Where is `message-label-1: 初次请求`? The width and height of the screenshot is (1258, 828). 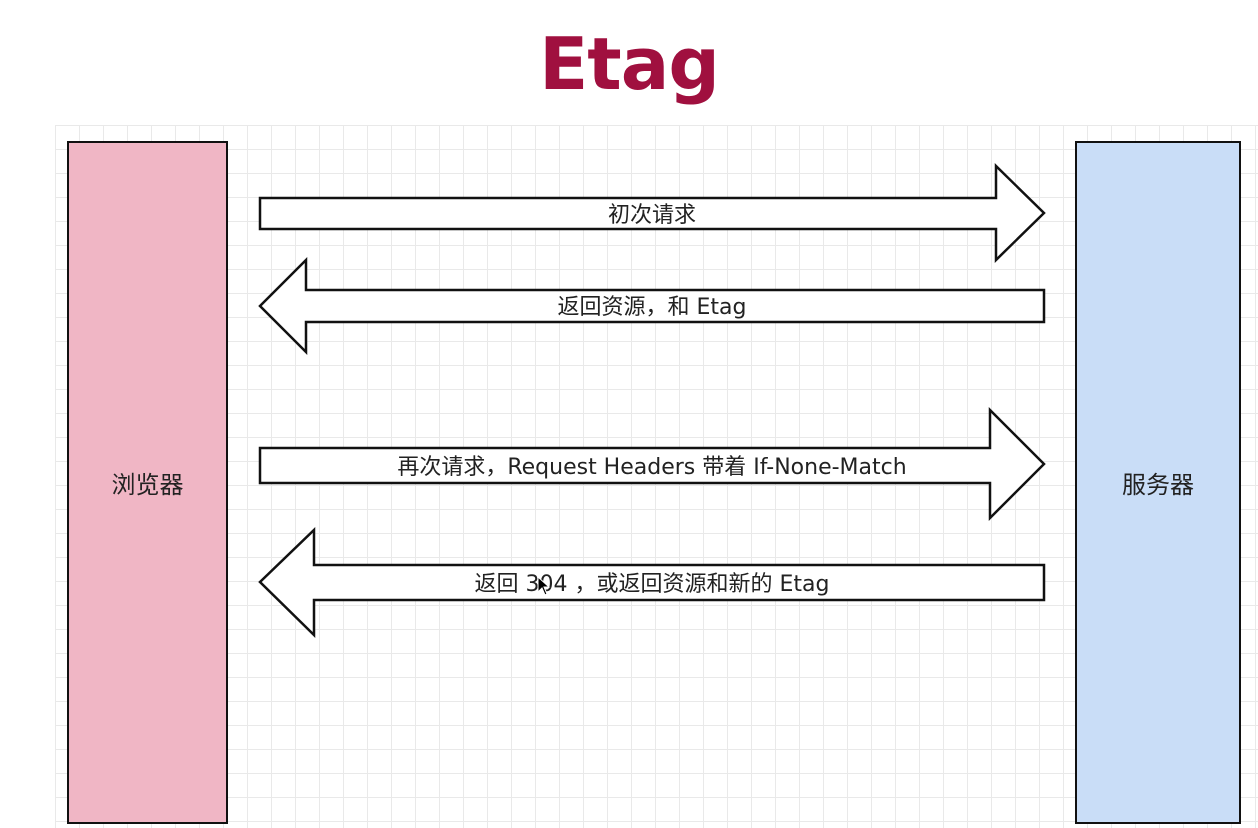 message-label-1: 初次请求 is located at coordinates (652, 215).